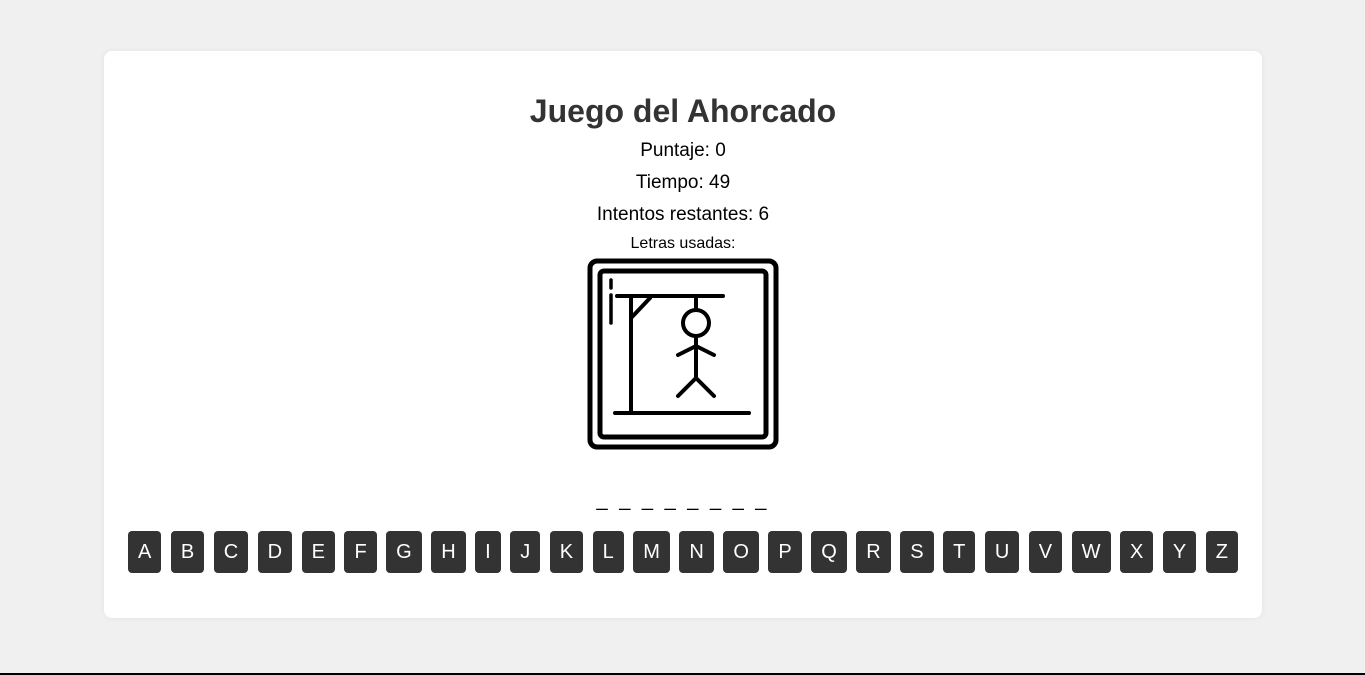 The width and height of the screenshot is (1365, 675). What do you see at coordinates (404, 552) in the screenshot?
I see `letter-key-g: G` at bounding box center [404, 552].